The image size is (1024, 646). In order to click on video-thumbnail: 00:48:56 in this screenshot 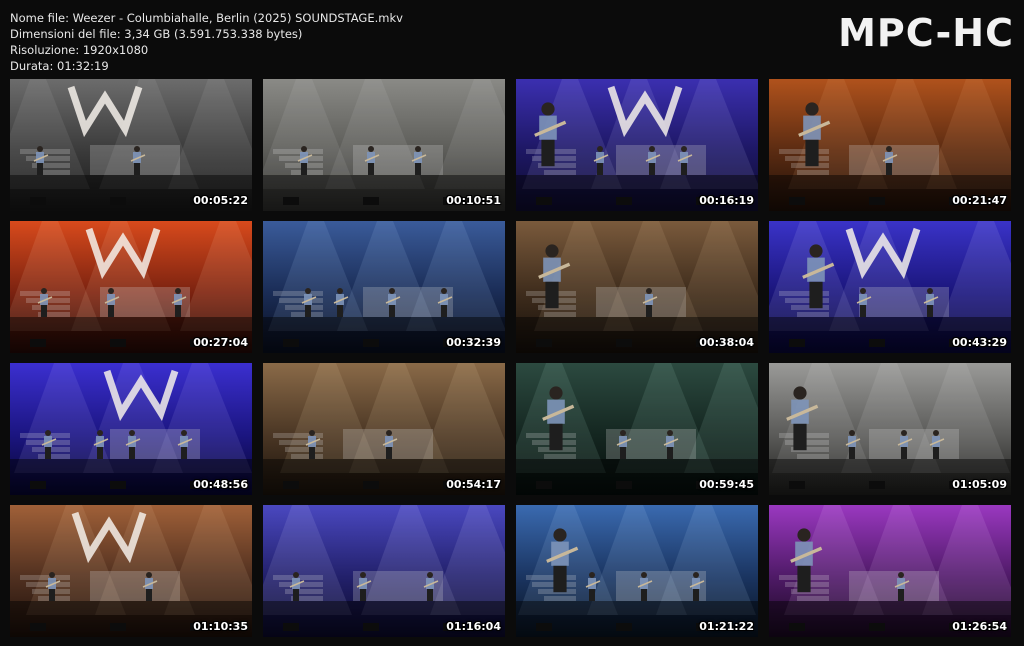, I will do `click(131, 429)`.